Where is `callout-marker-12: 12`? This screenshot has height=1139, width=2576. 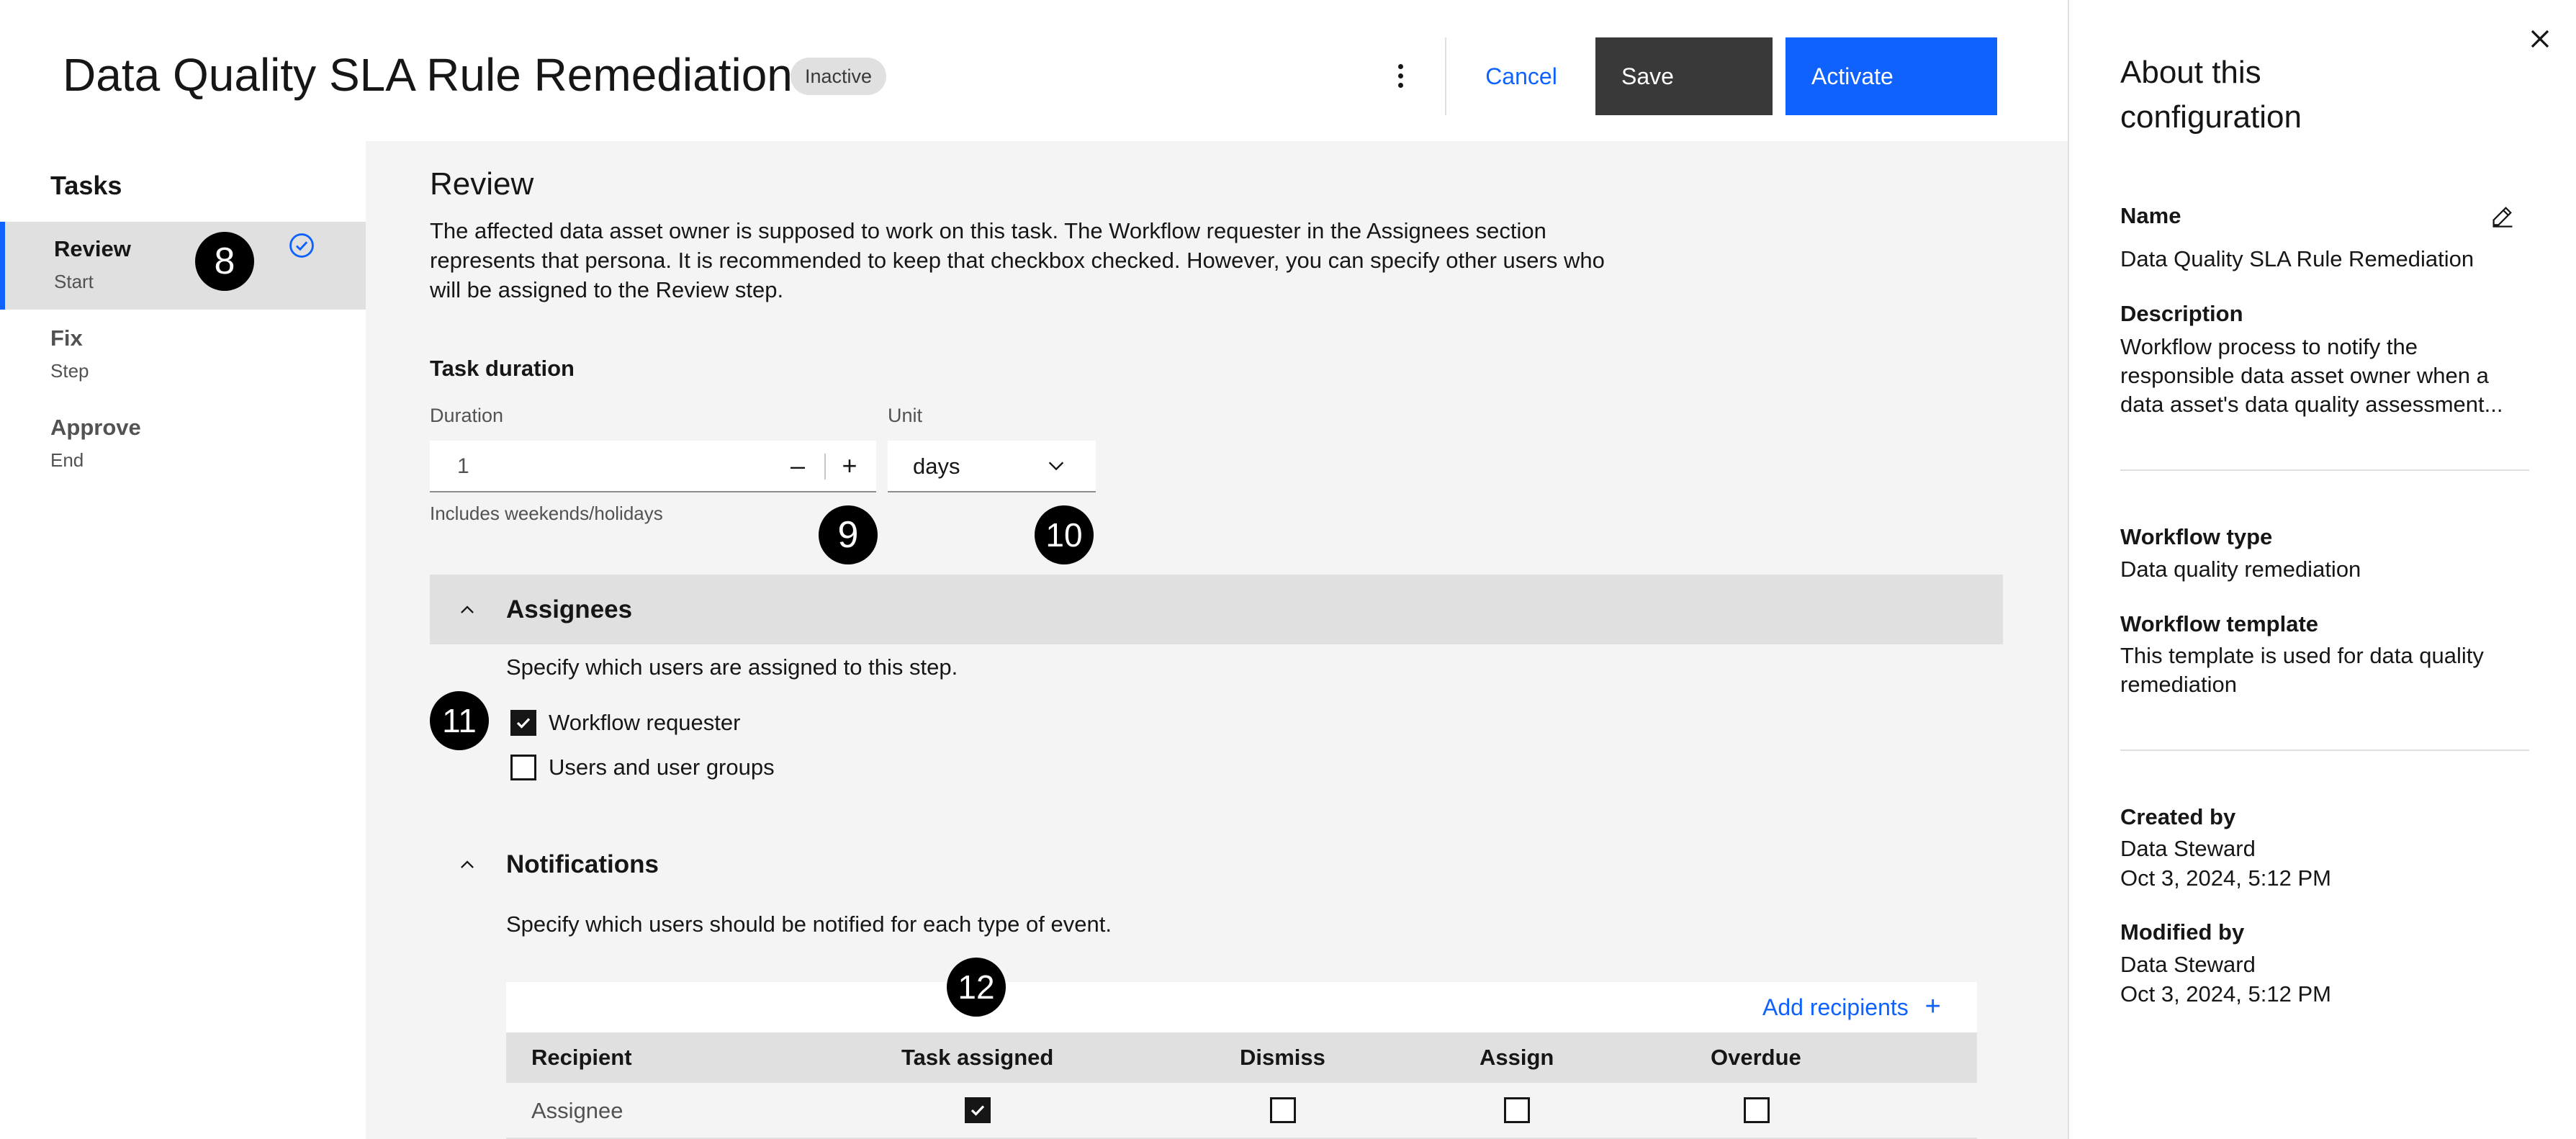 callout-marker-12: 12 is located at coordinates (976, 987).